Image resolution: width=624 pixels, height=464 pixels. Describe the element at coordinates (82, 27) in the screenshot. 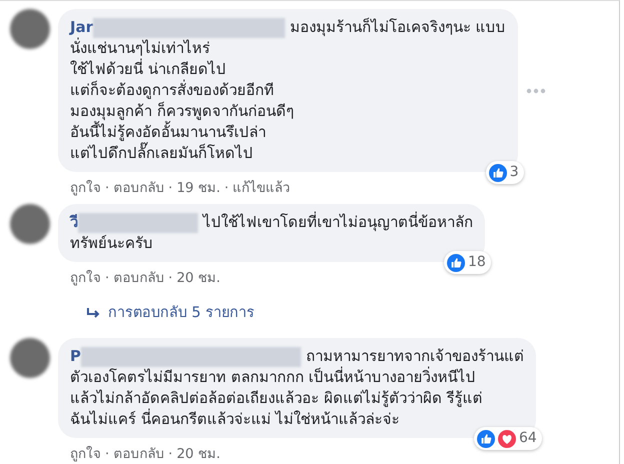

I see `commenter-name-link: Jar` at that location.